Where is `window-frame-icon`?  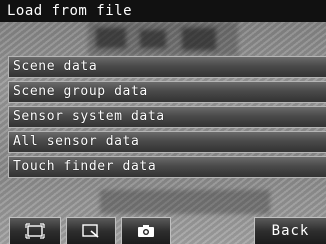
window-frame-icon is located at coordinates (35, 231).